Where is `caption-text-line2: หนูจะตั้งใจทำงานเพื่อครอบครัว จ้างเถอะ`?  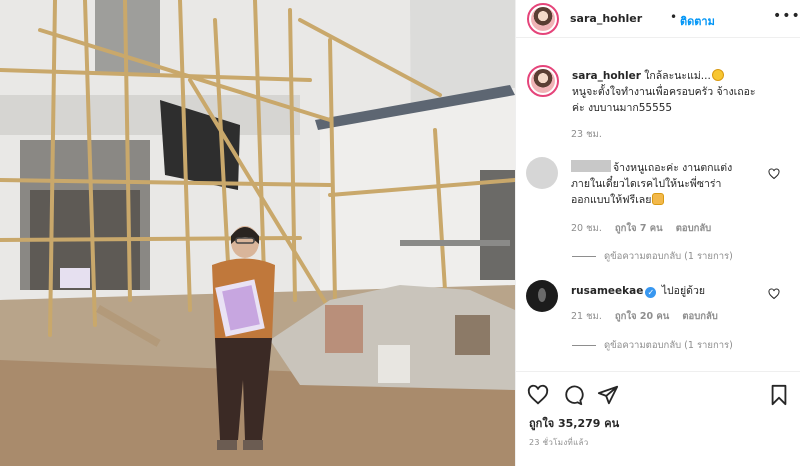 caption-text-line2: หนูจะตั้งใจทำงานเพื่อครอบครัว จ้างเถอะ is located at coordinates (664, 92).